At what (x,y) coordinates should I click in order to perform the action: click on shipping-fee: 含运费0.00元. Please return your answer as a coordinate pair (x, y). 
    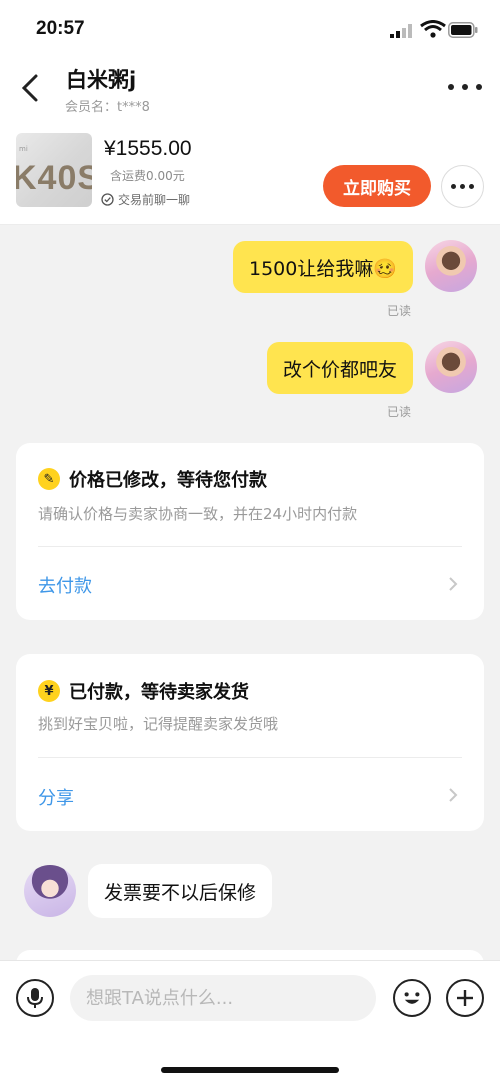
    Looking at the image, I should click on (147, 176).